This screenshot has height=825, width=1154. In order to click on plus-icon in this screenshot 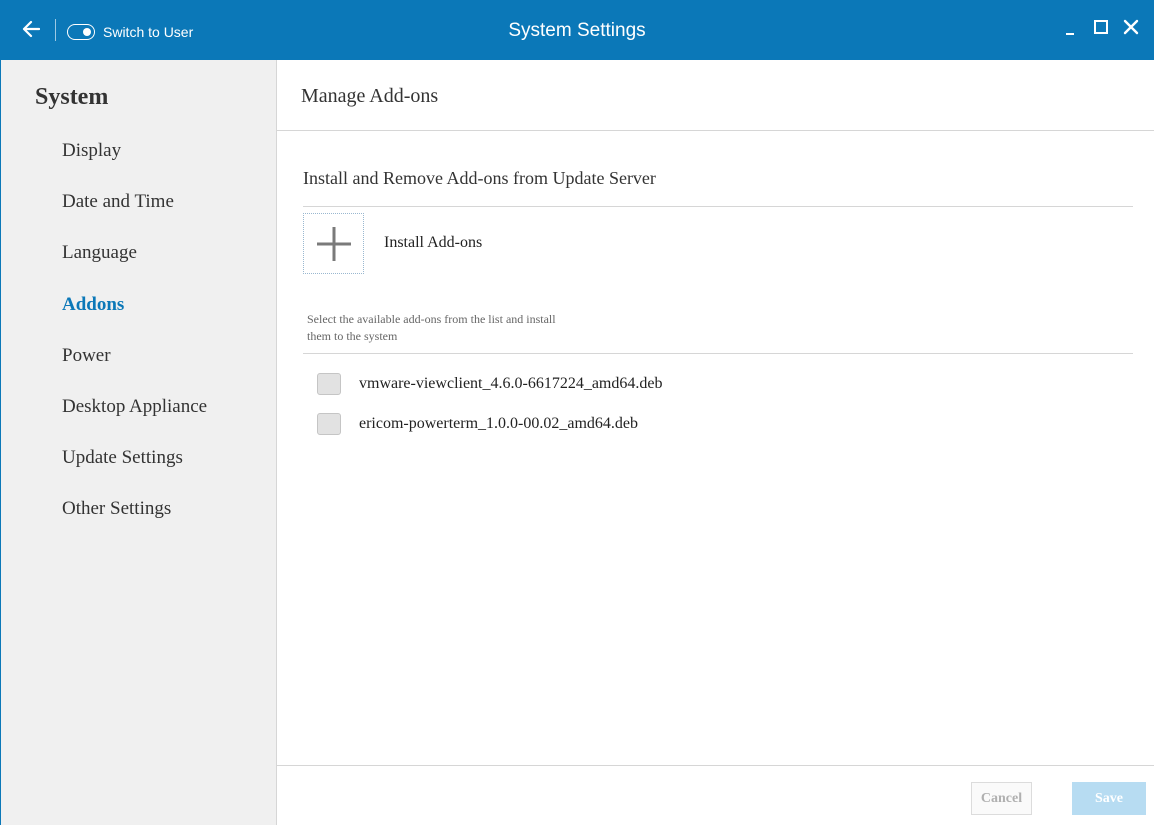, I will do `click(334, 244)`.